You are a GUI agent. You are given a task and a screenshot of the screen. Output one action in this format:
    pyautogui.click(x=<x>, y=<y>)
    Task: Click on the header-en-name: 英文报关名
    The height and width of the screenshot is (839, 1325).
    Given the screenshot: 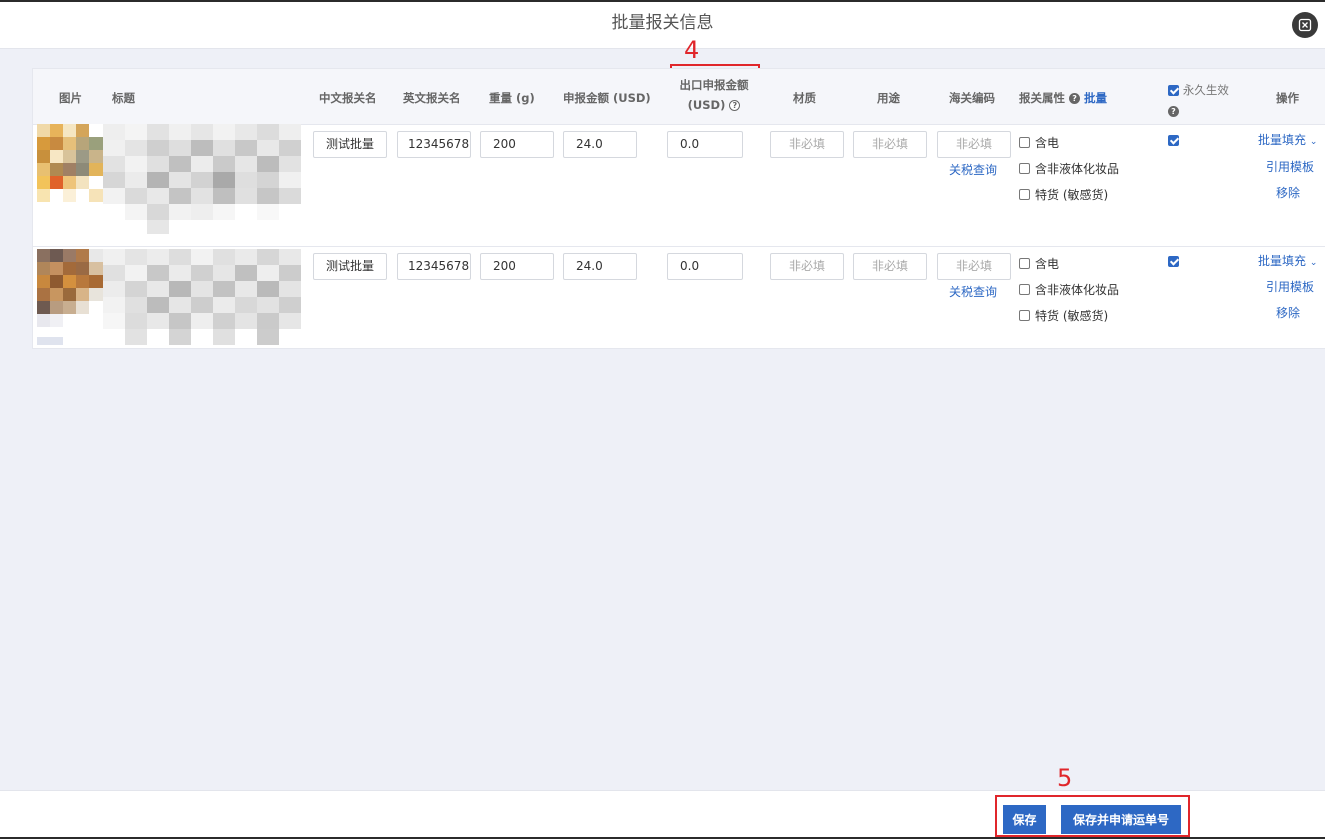 What is the action you would take?
    pyautogui.click(x=432, y=98)
    